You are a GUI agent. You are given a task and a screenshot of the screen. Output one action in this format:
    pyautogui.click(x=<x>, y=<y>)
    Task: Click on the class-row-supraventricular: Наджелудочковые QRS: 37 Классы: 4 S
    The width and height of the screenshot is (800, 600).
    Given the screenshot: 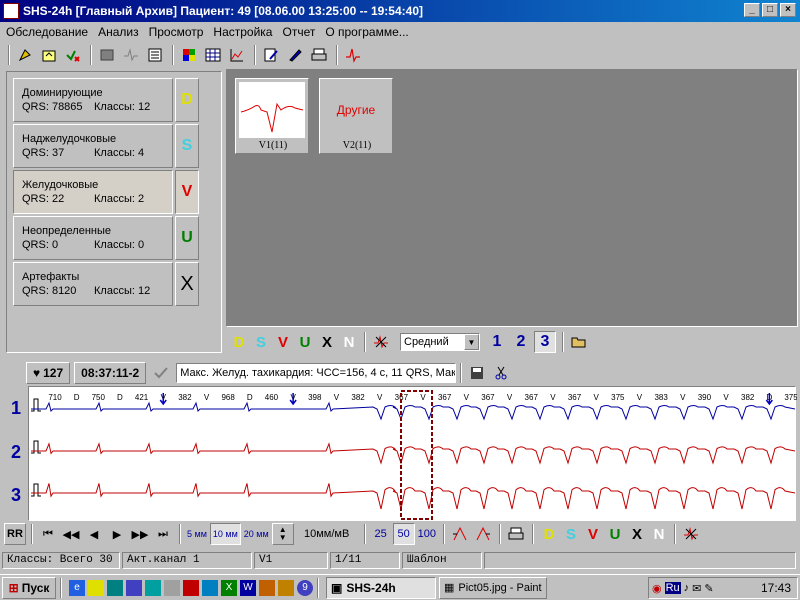 What is the action you would take?
    pyautogui.click(x=108, y=146)
    